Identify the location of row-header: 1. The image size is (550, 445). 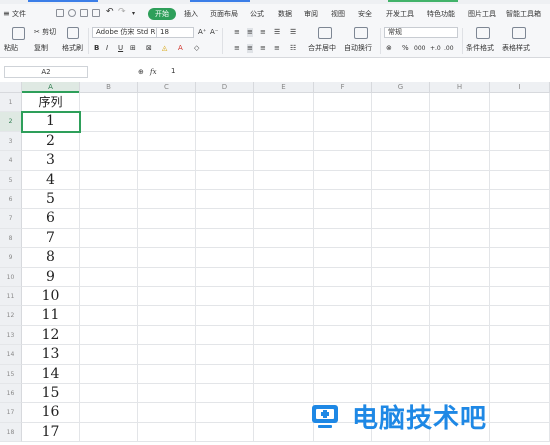
(11, 103).